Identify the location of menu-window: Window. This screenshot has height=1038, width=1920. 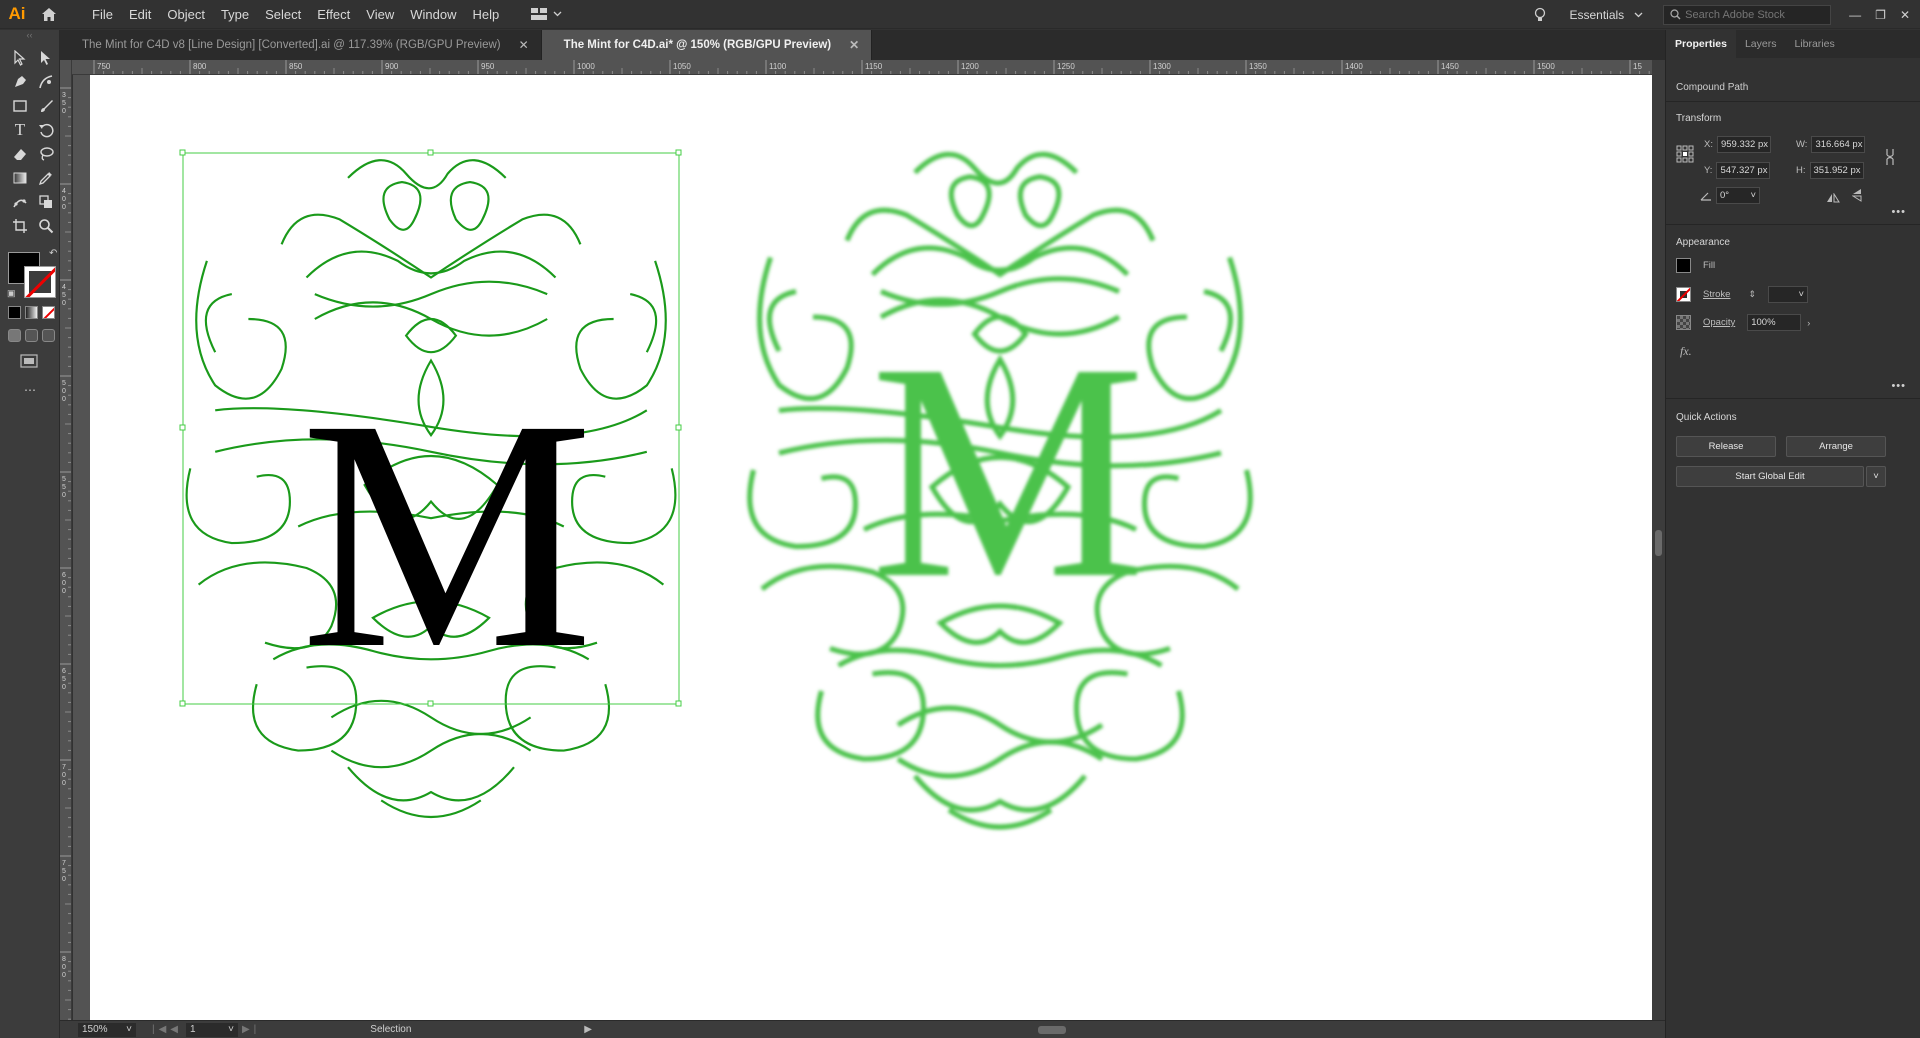
(433, 14).